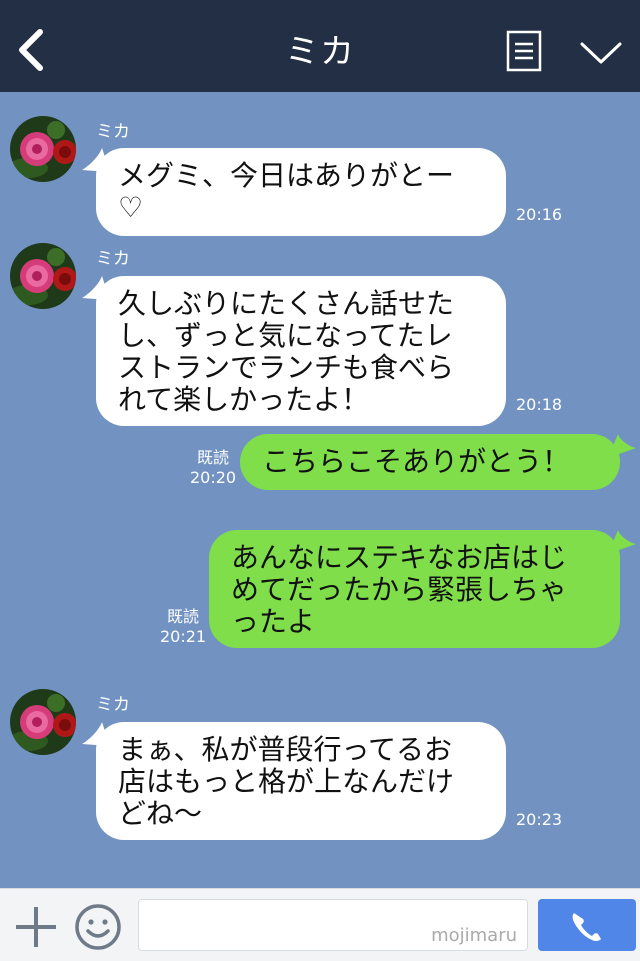  What do you see at coordinates (333, 925) in the screenshot?
I see `message-input: mojimaru` at bounding box center [333, 925].